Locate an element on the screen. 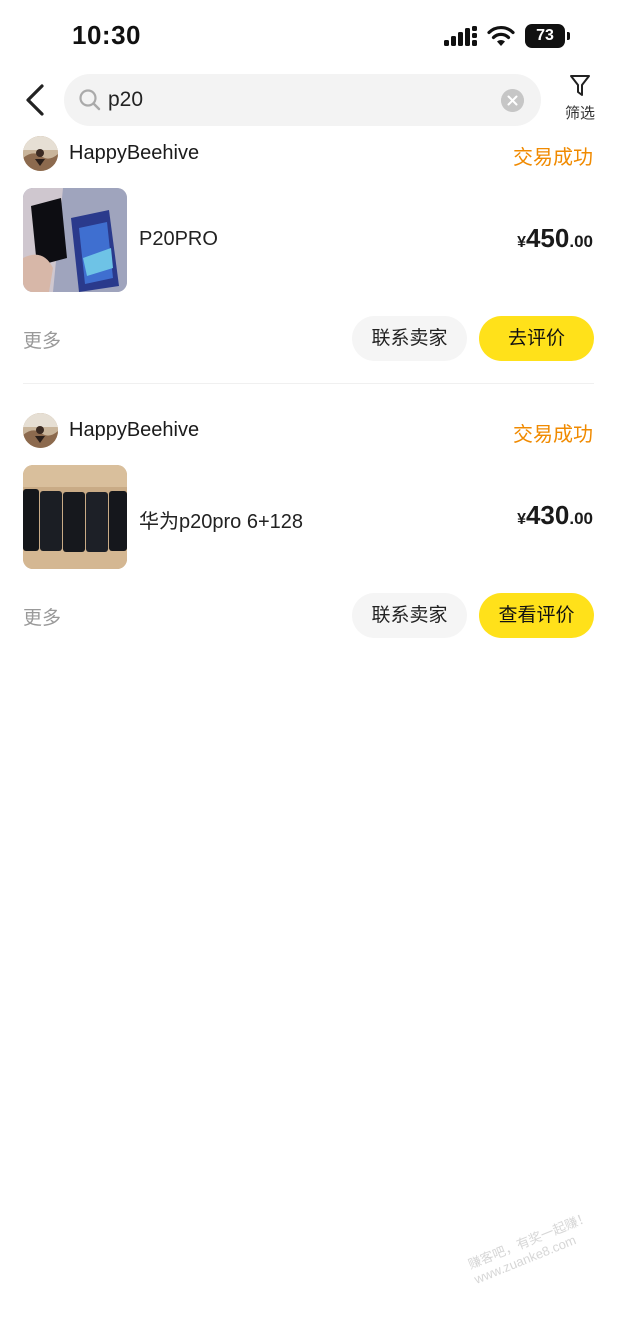 The image size is (617, 1334). battery-tip is located at coordinates (568, 36).